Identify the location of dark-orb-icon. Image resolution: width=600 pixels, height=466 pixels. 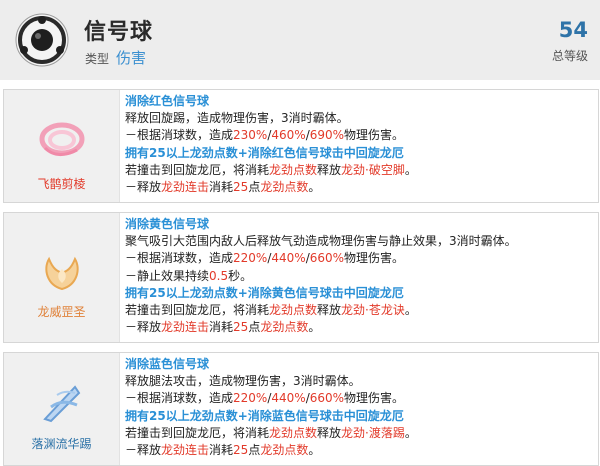
(42, 40).